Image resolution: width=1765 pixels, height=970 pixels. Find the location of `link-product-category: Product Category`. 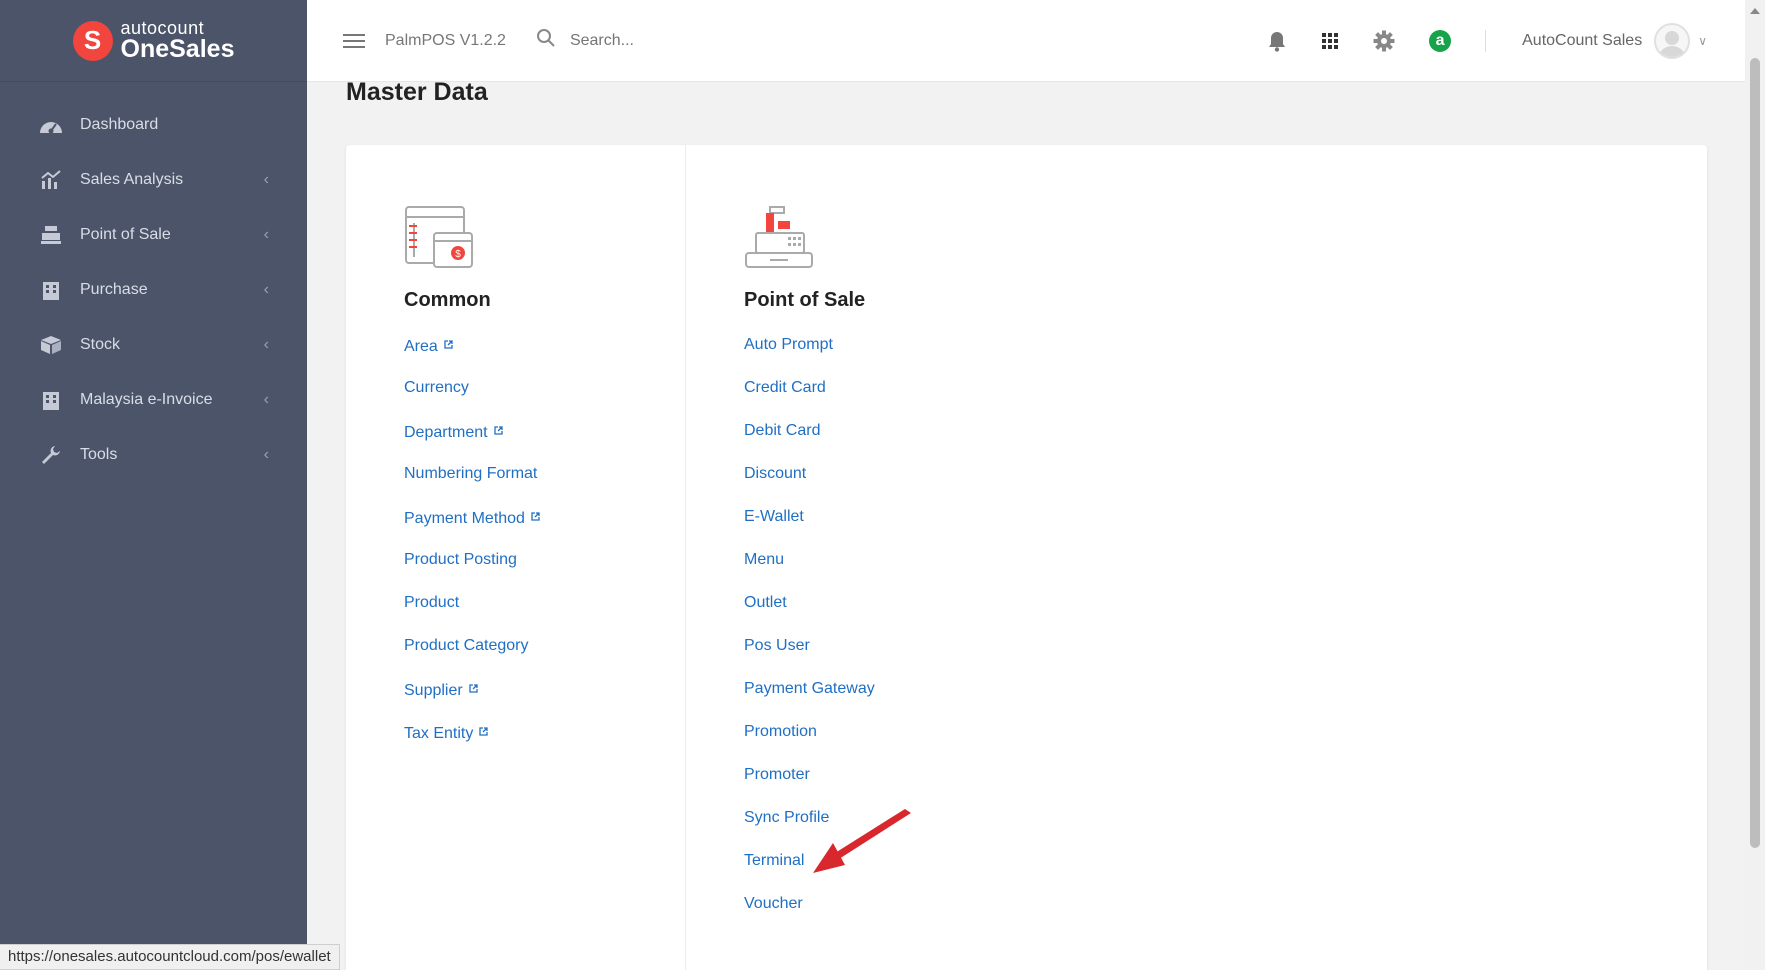

link-product-category: Product Category is located at coordinates (472, 656).